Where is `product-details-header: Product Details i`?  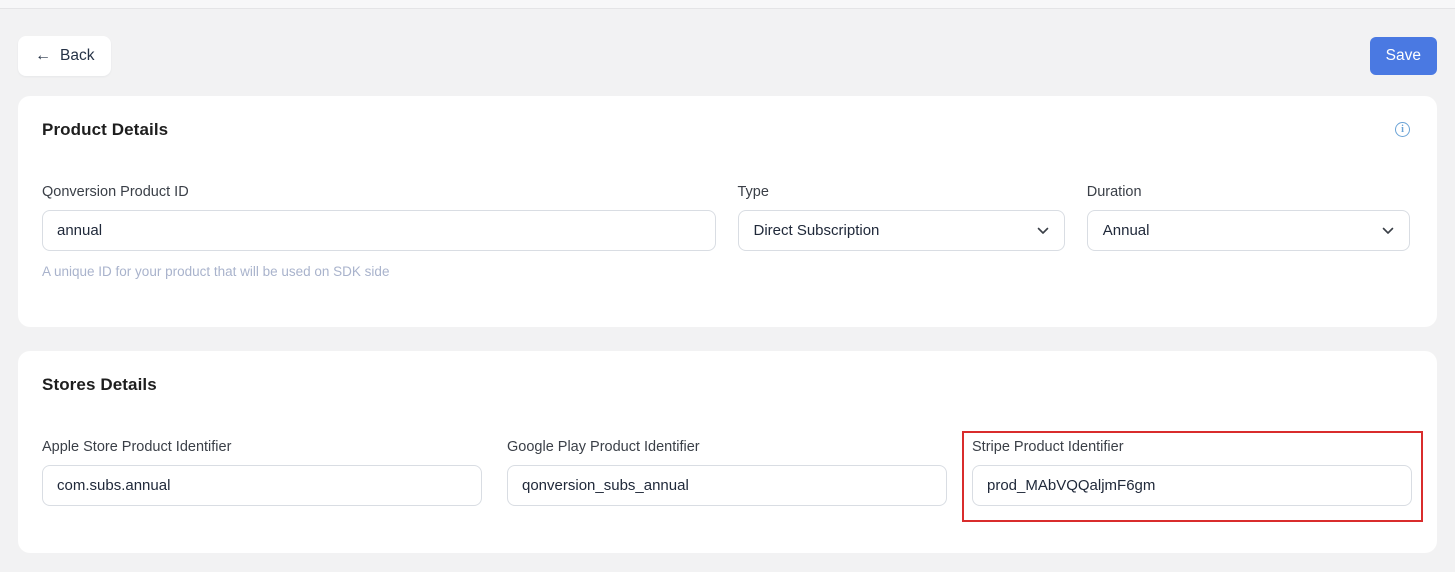 product-details-header: Product Details i is located at coordinates (726, 130).